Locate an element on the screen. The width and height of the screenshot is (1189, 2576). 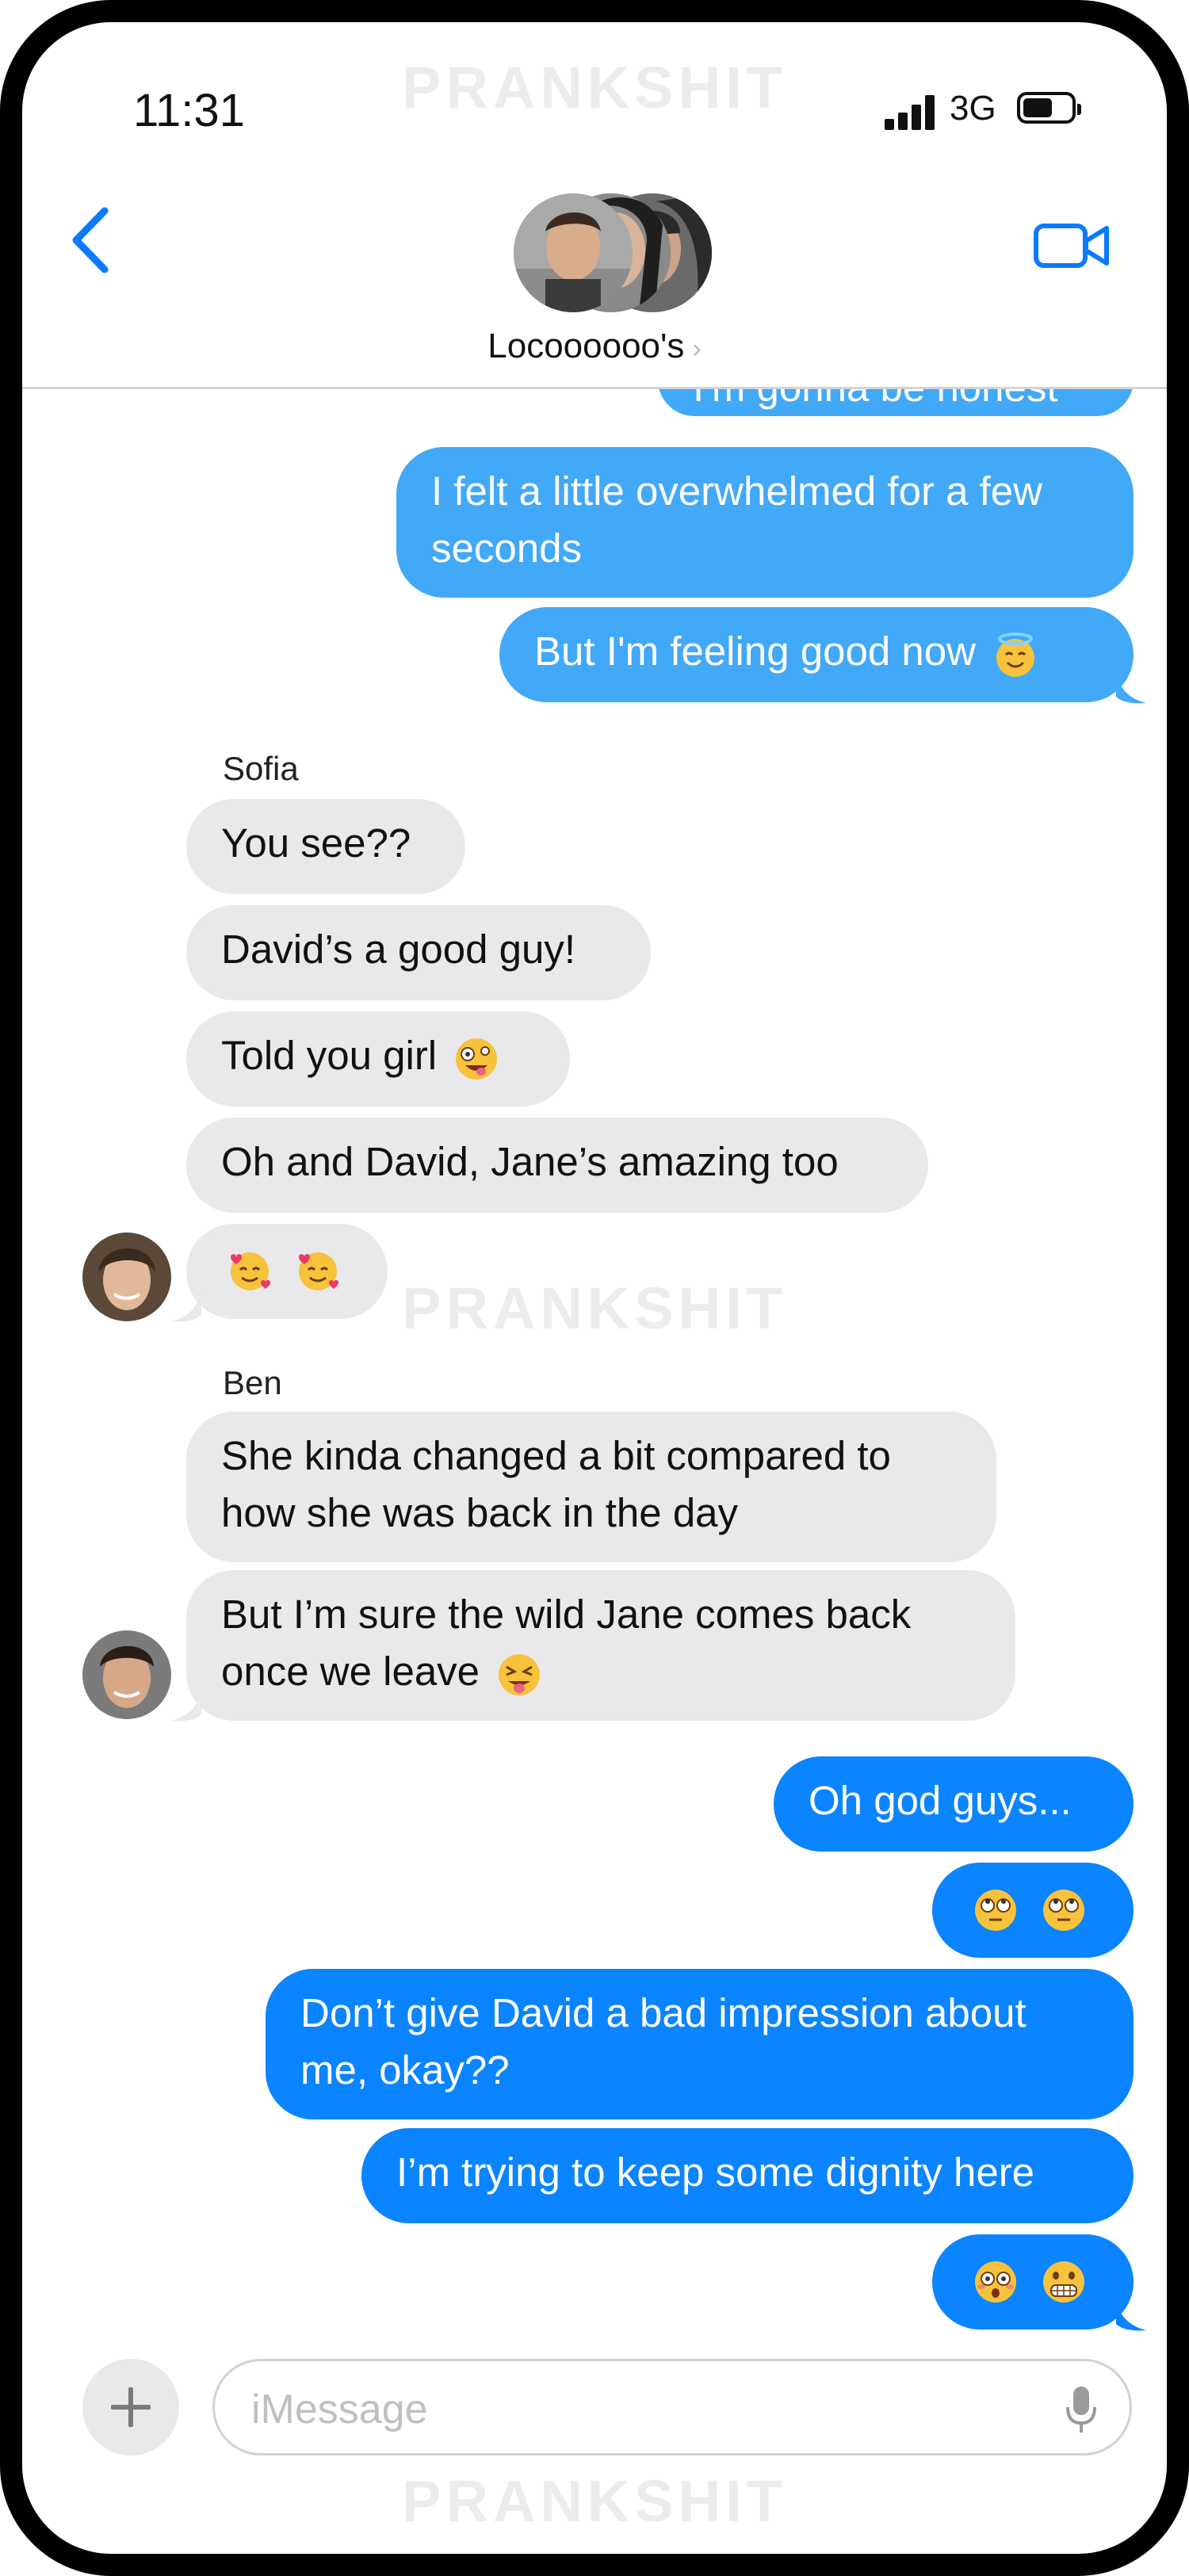
message-bubble-outgoing: But I'm feeling good now is located at coordinates (816, 654).